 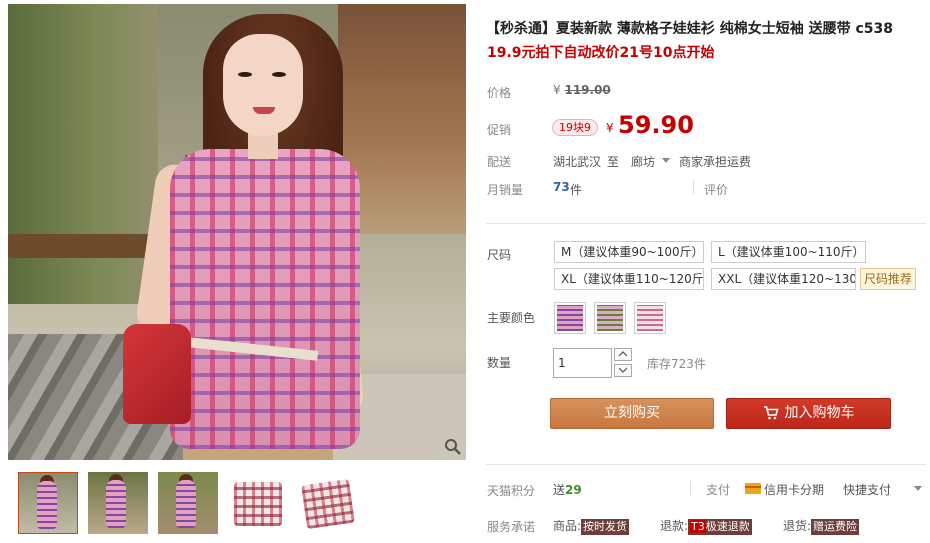 I want to click on original-price: ¥ 119.00, so click(x=582, y=90).